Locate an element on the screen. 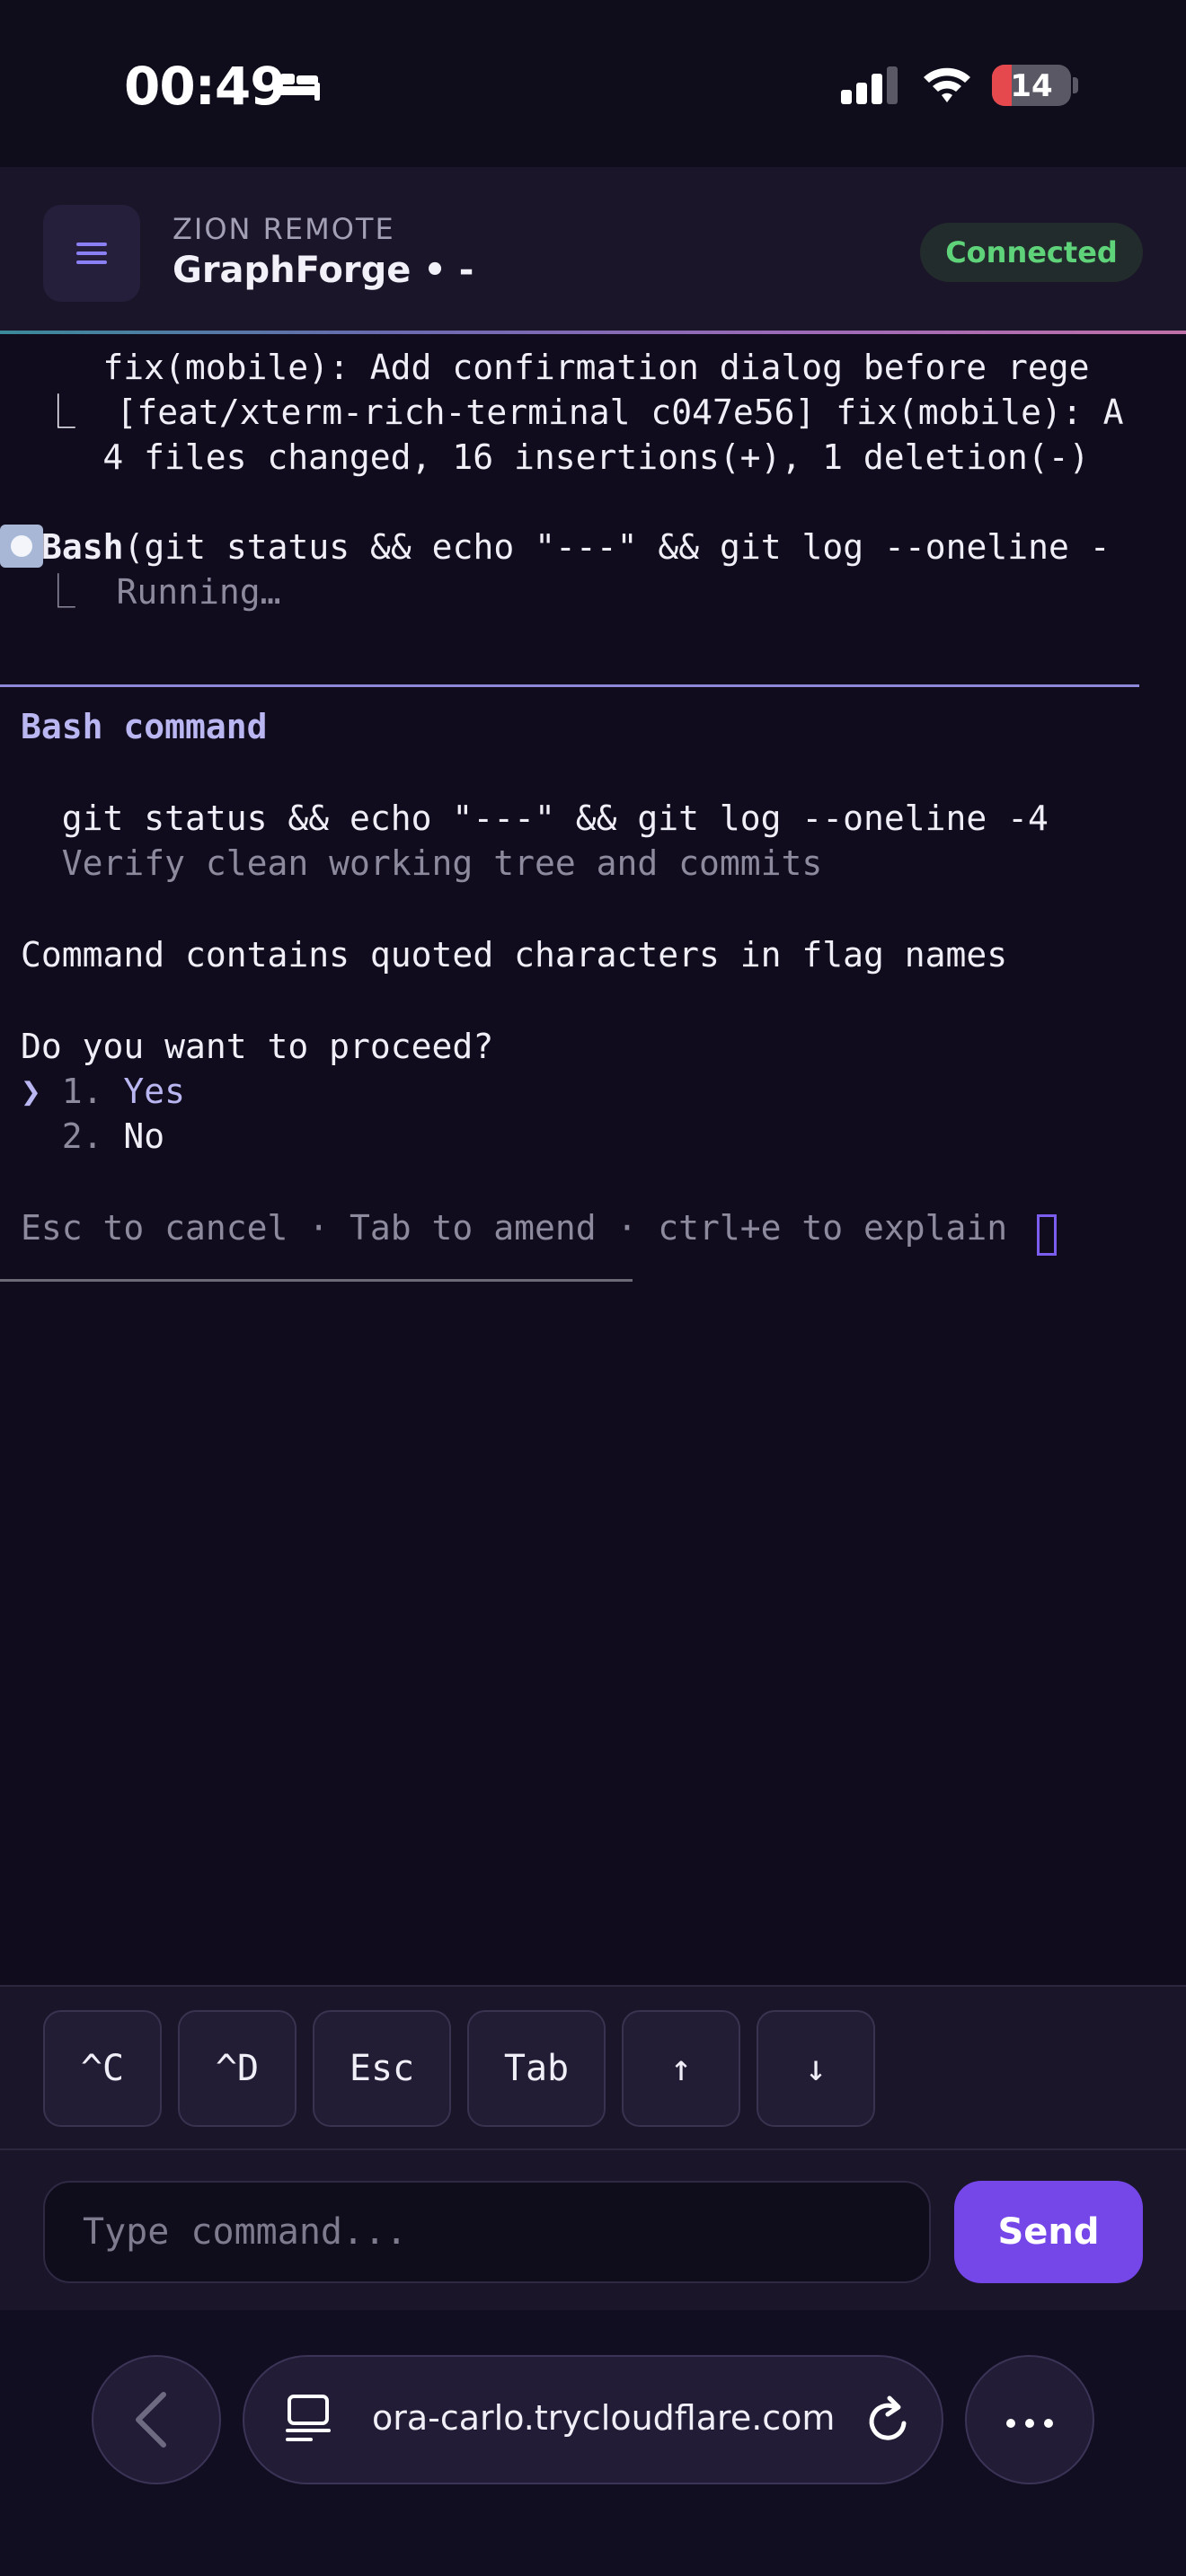 The height and width of the screenshot is (2576, 1186). option-label: No is located at coordinates (144, 1136).